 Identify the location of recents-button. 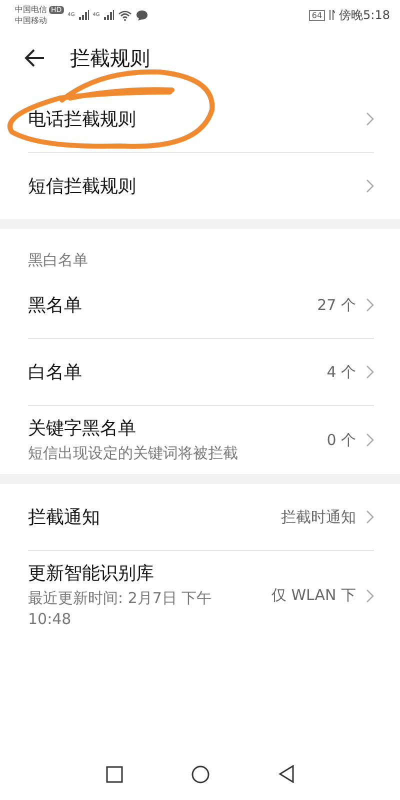
(114, 774).